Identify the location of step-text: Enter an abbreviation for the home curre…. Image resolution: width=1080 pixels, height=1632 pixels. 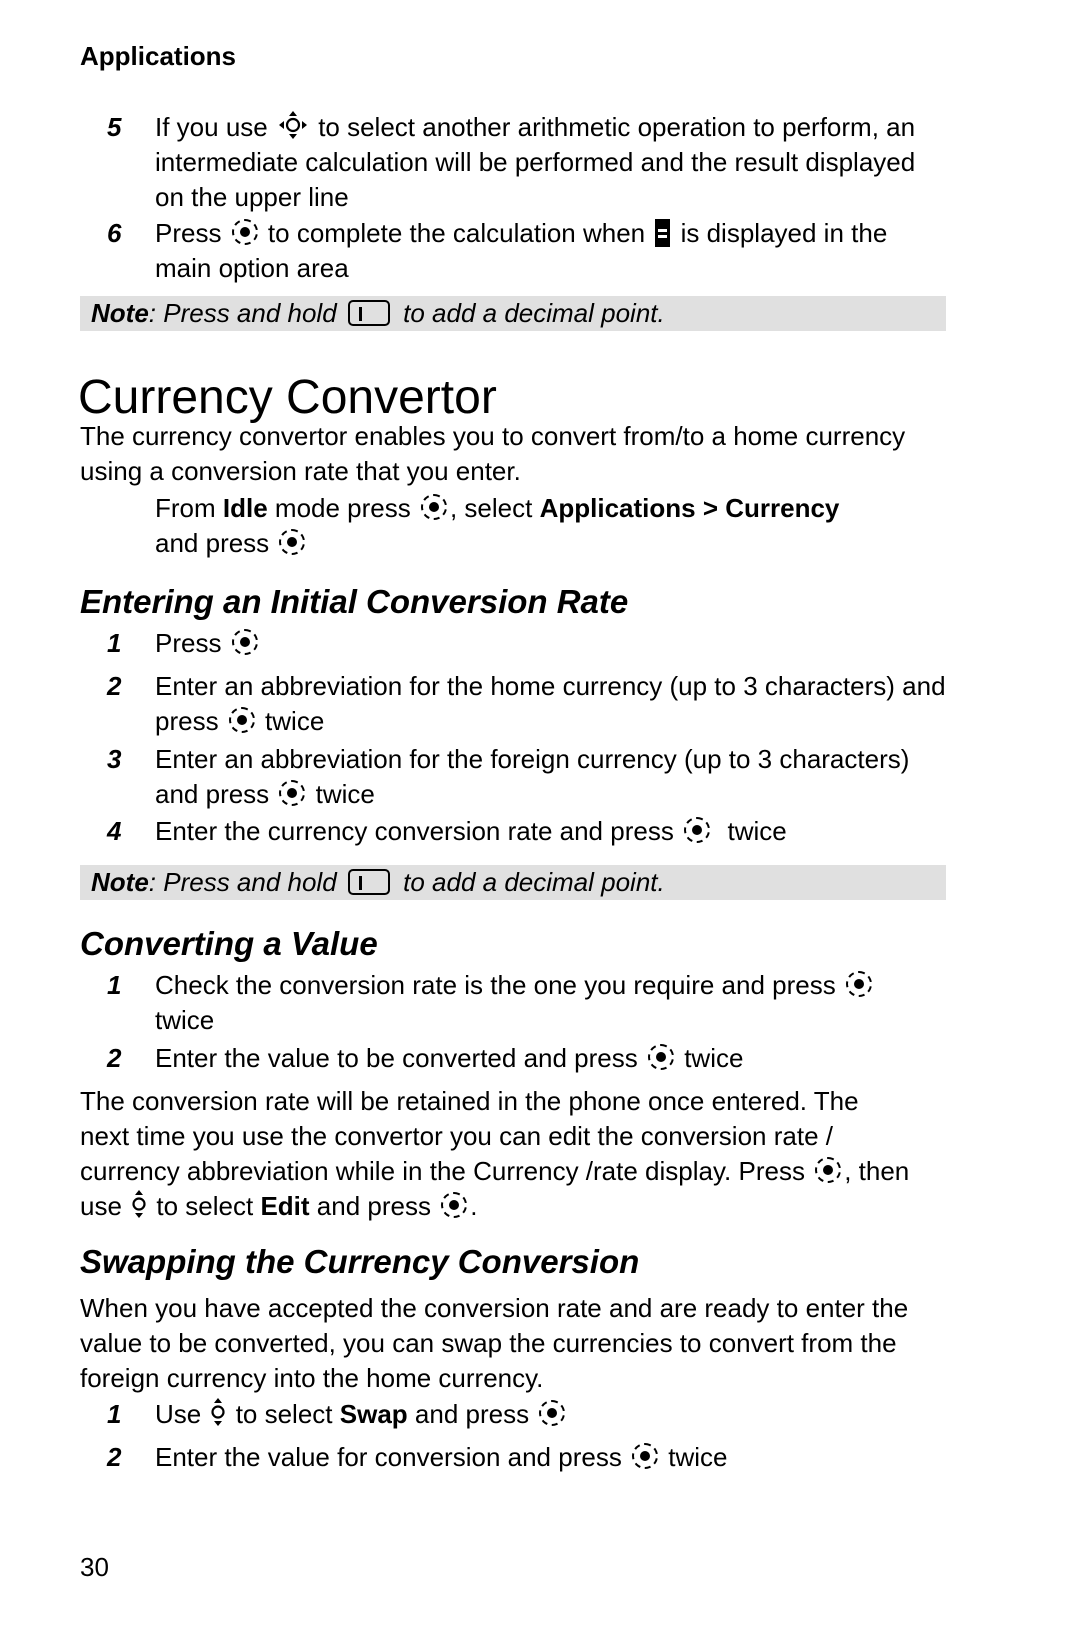
(552, 704).